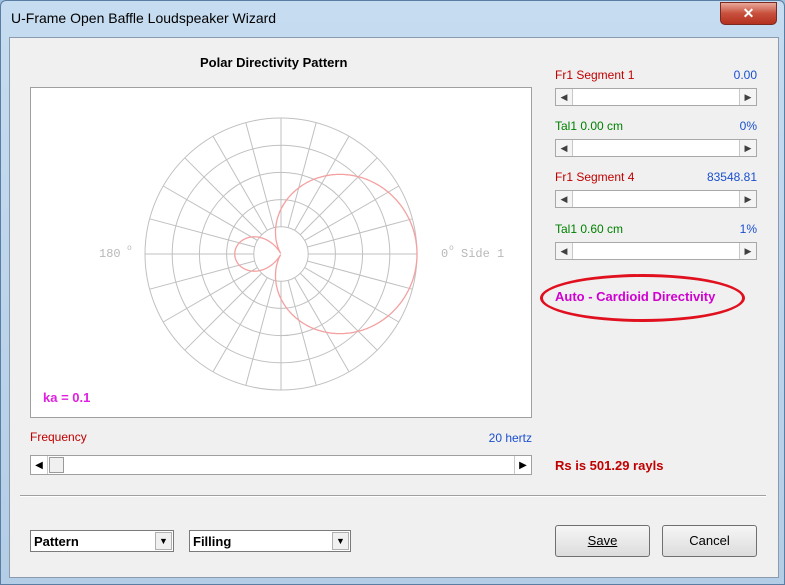 This screenshot has width=785, height=585. I want to click on side-label: Side 1, so click(482, 254).